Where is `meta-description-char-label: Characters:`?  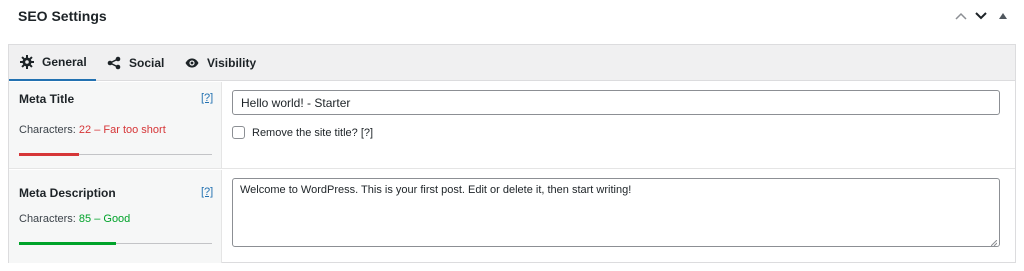
meta-description-char-label: Characters: is located at coordinates (47, 219).